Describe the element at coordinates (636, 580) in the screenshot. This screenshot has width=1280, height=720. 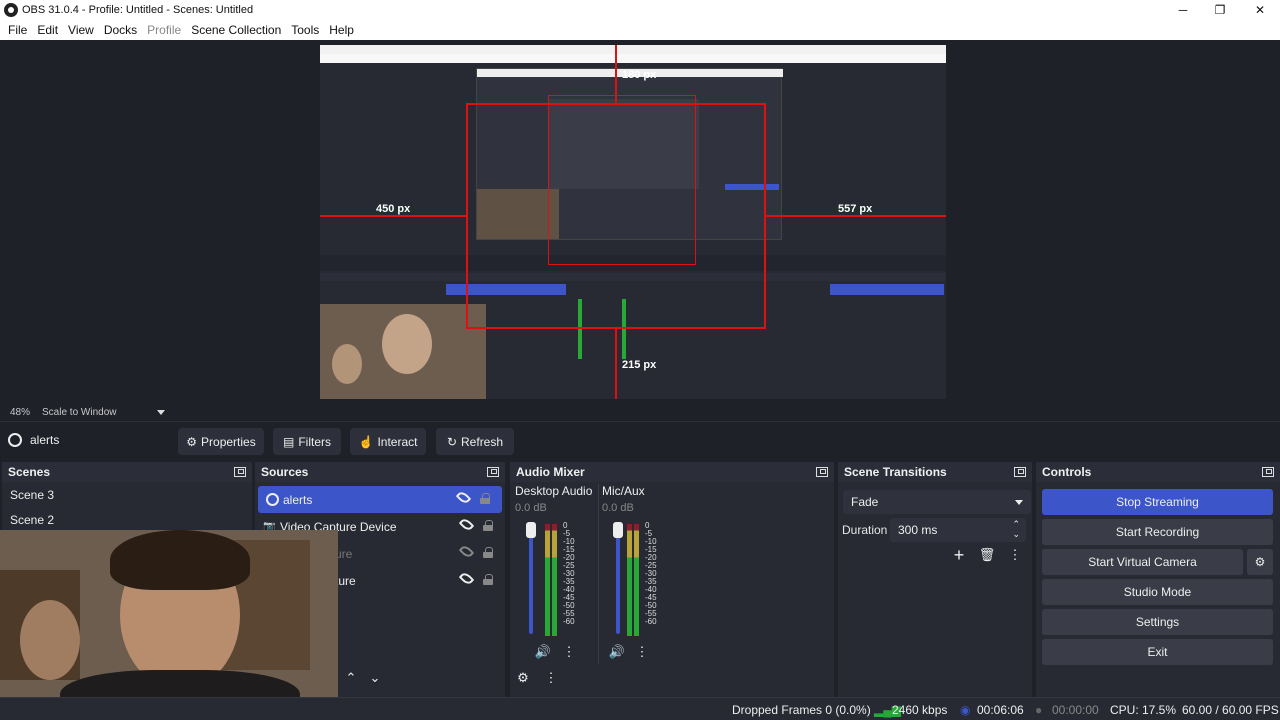
I see `level-meter-right` at that location.